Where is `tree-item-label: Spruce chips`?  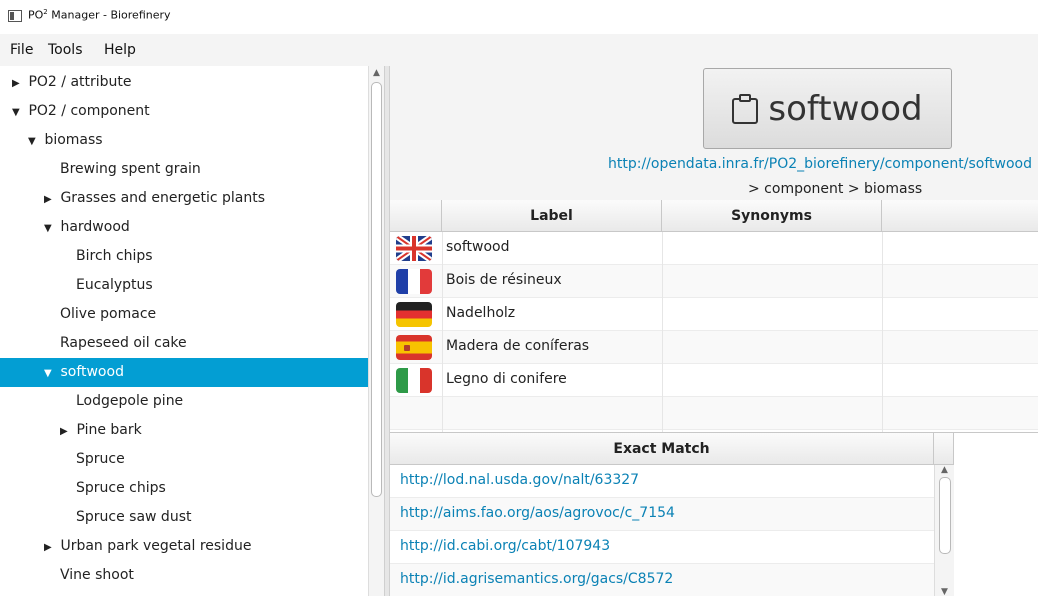
tree-item-label: Spruce chips is located at coordinates (121, 488).